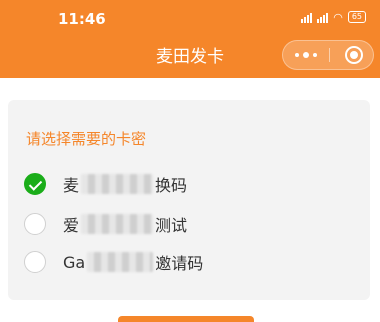  I want to click on option-label: 爱 测试, so click(125, 224).